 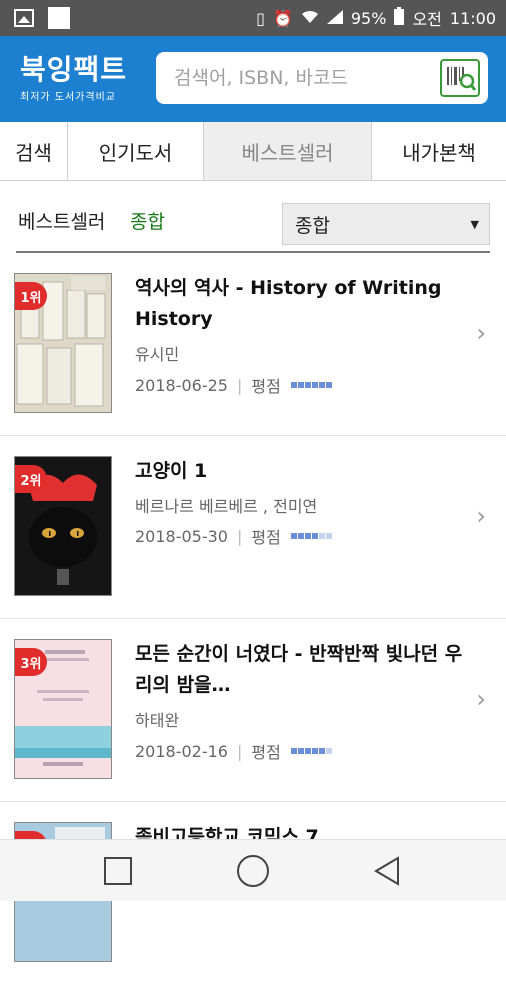 I want to click on clock-ampm: 오전, so click(x=427, y=19).